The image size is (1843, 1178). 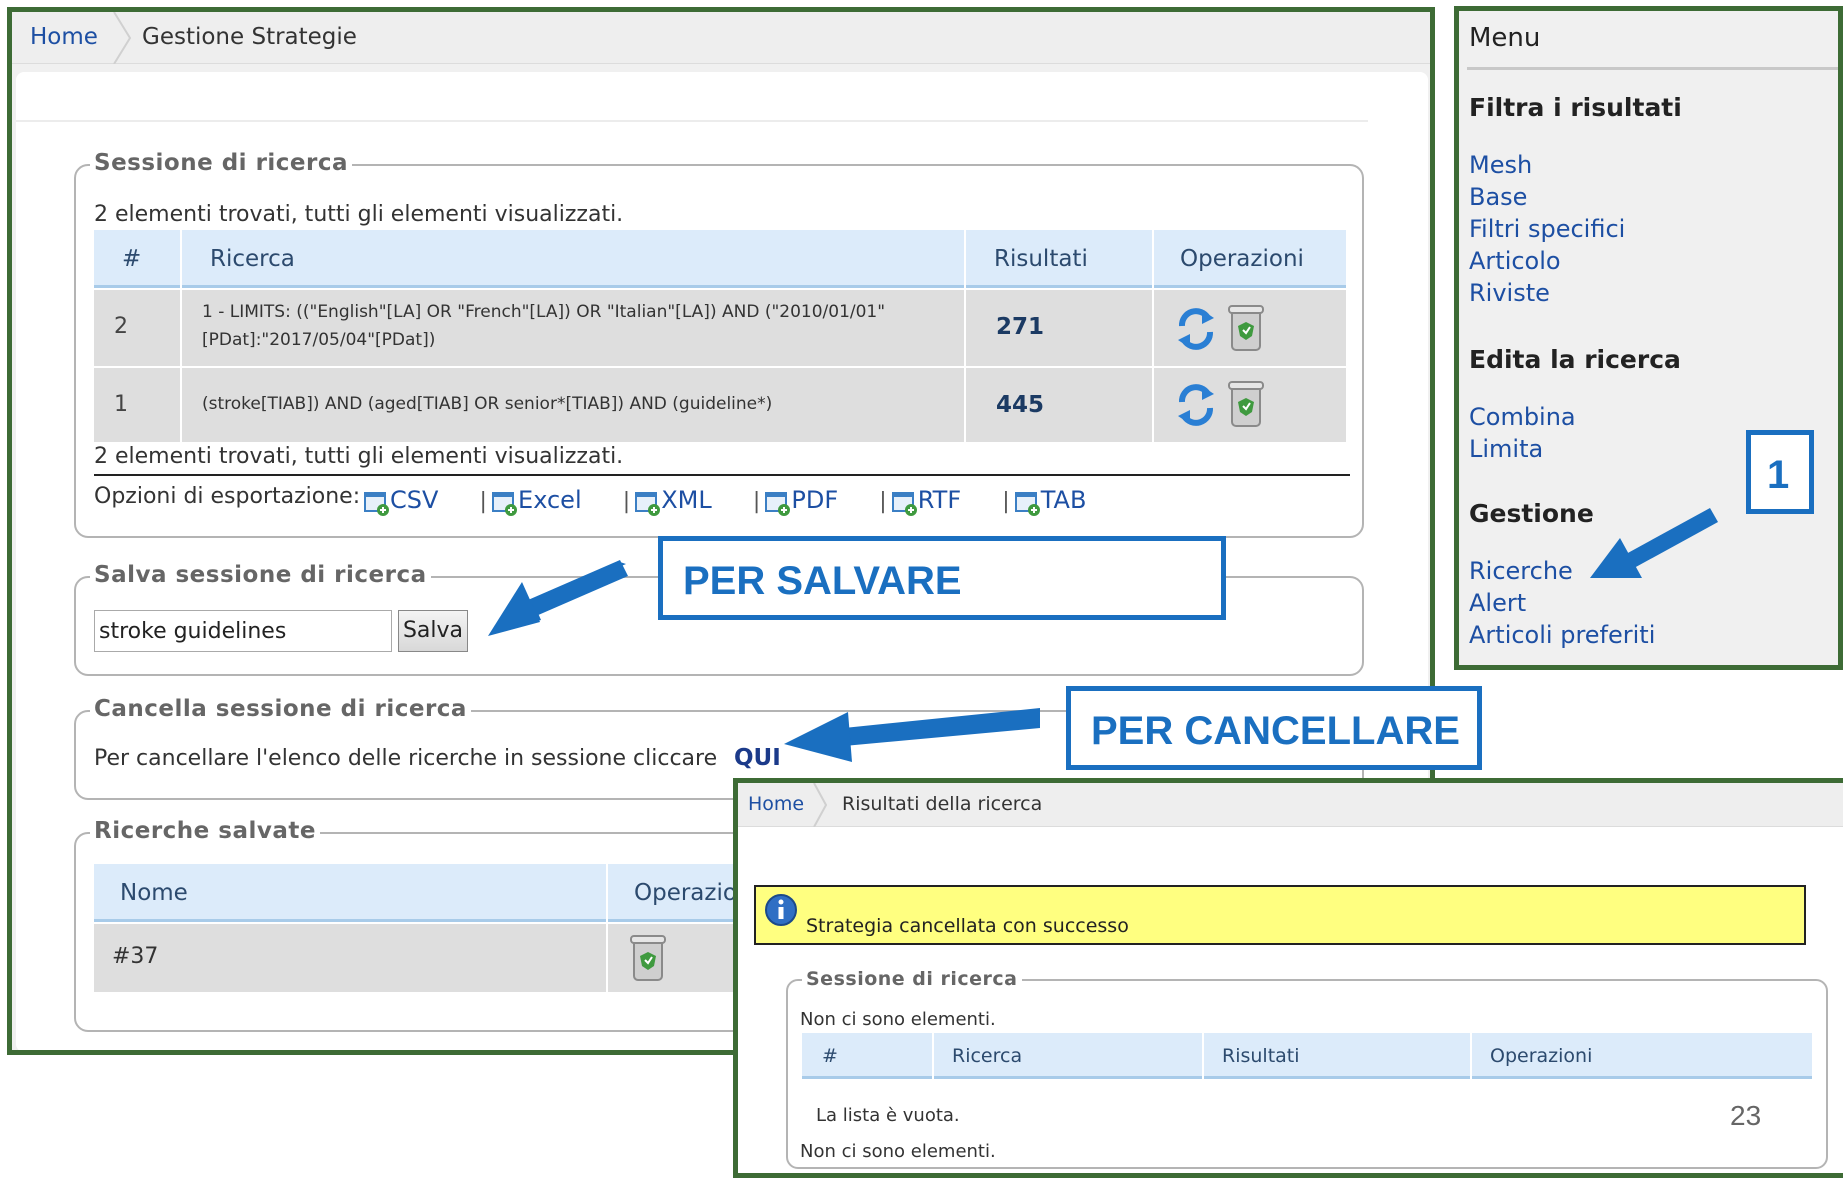 I want to click on menu-arrow-icon, so click(x=1672, y=538).